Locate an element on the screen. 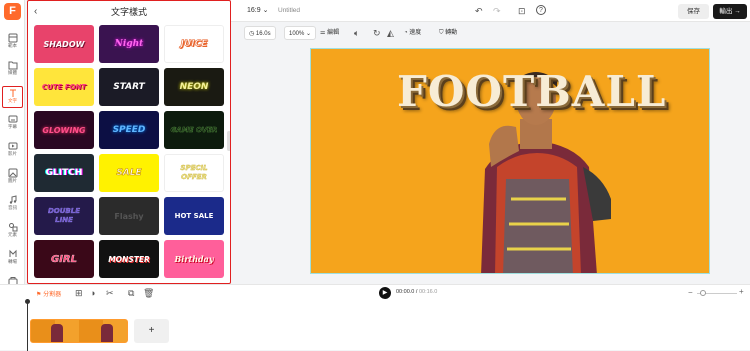  sidebar-item-label: 圖片 is located at coordinates (12, 180).